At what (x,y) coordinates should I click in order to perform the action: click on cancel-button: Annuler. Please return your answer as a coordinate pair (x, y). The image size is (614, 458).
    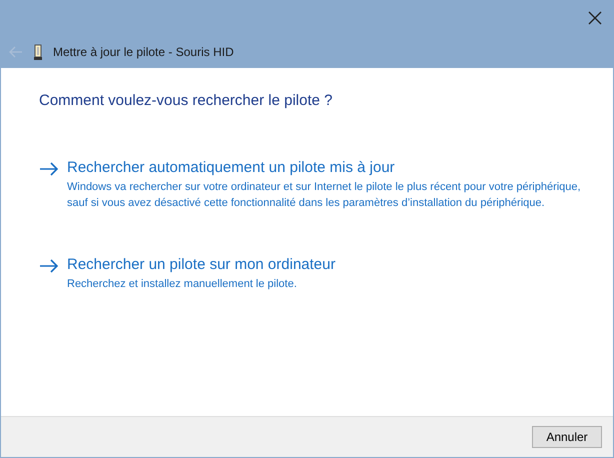
    Looking at the image, I should click on (567, 437).